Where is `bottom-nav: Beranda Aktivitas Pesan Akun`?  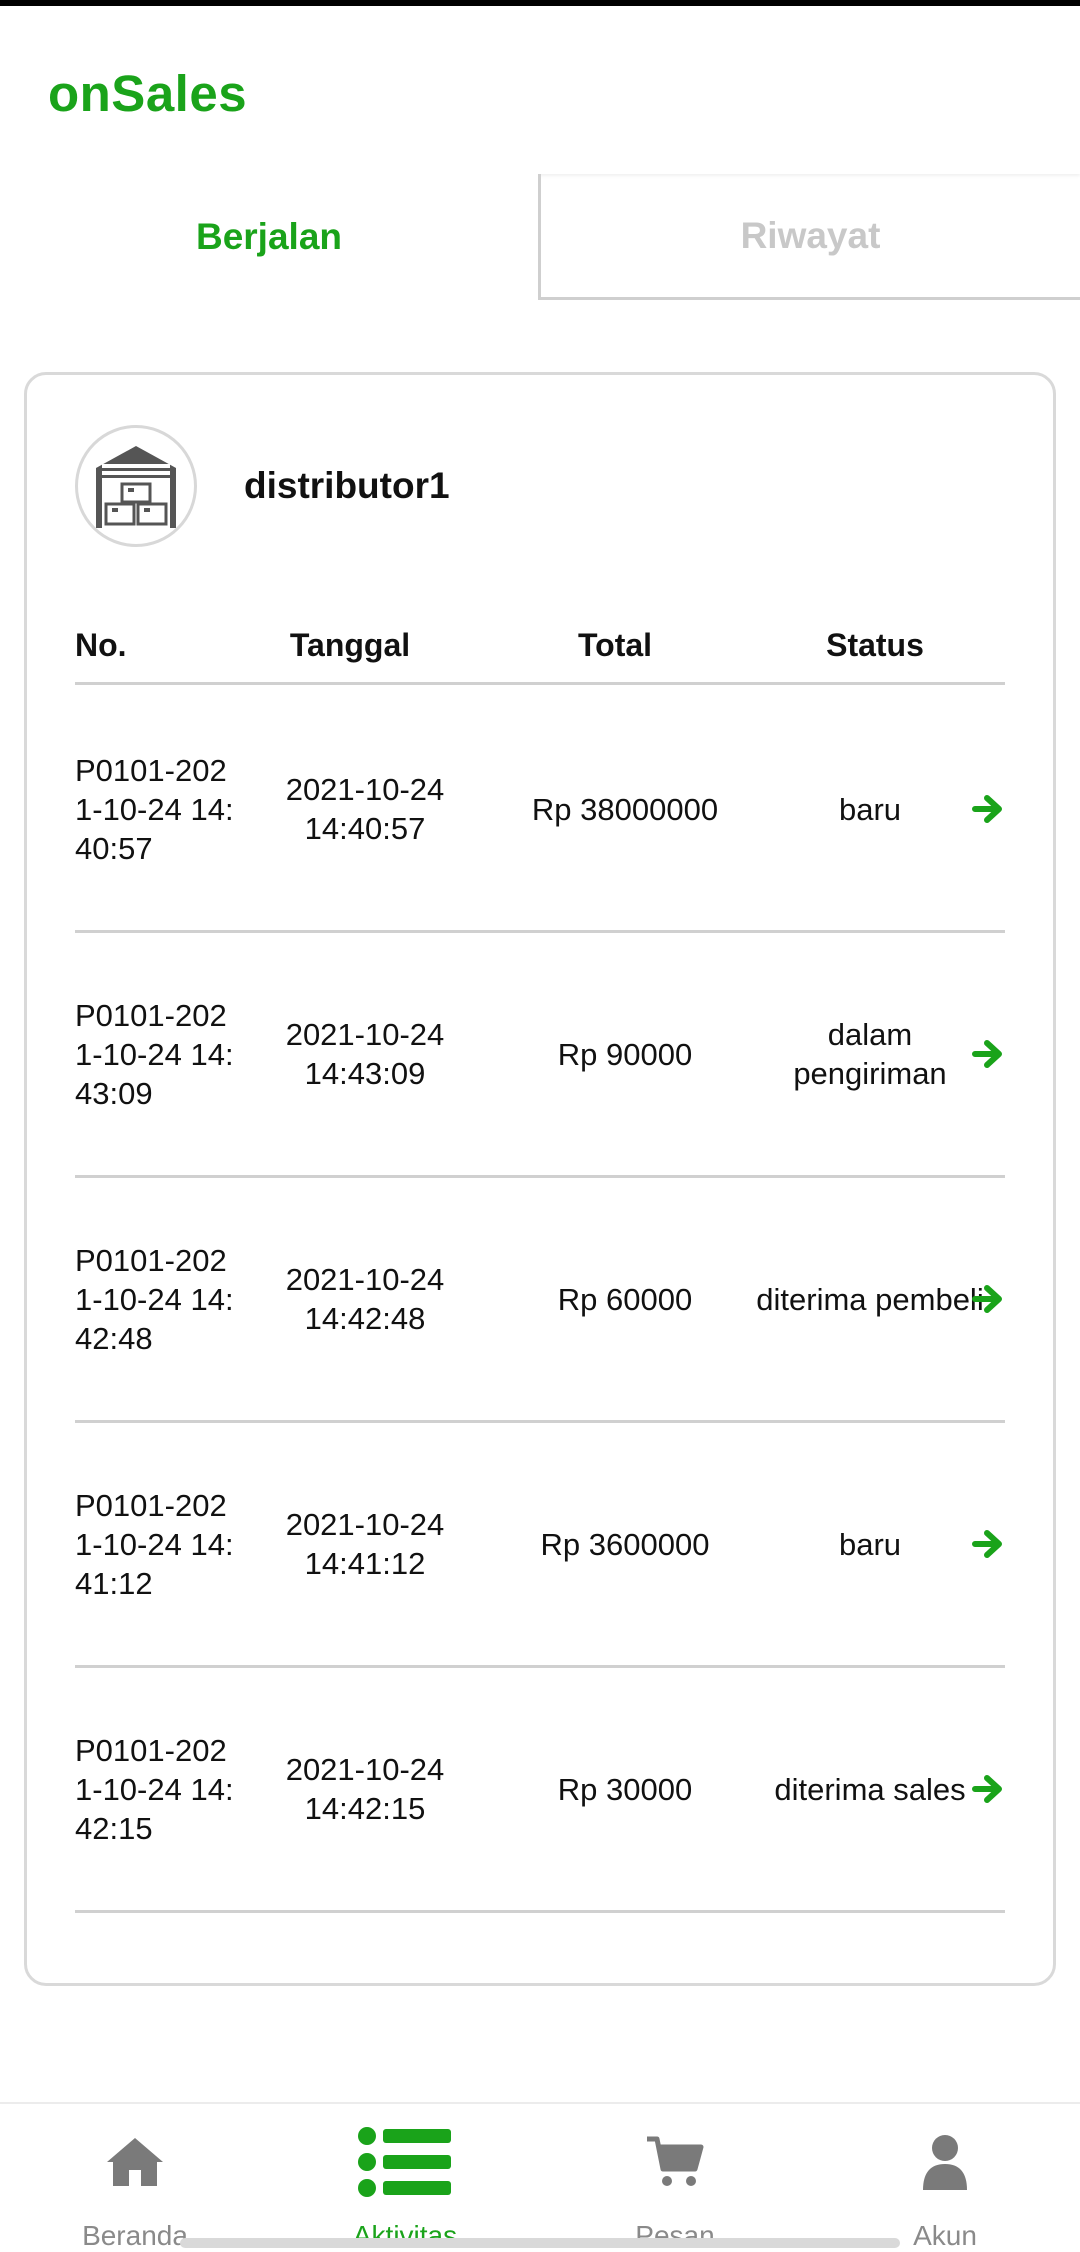
bottom-nav: Beranda Aktivitas Pesan Akun is located at coordinates (540, 2177).